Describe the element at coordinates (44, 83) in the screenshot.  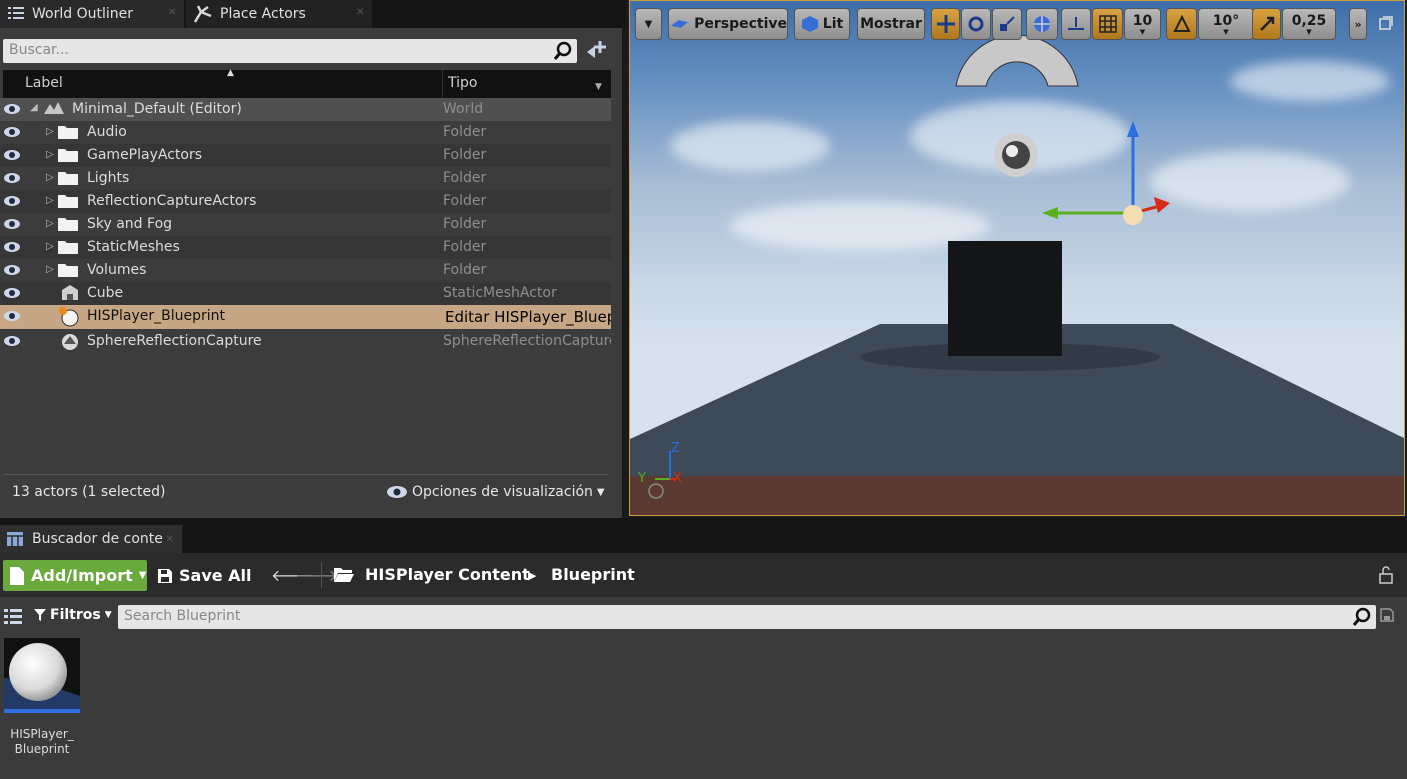
I see `column-label: Label` at that location.